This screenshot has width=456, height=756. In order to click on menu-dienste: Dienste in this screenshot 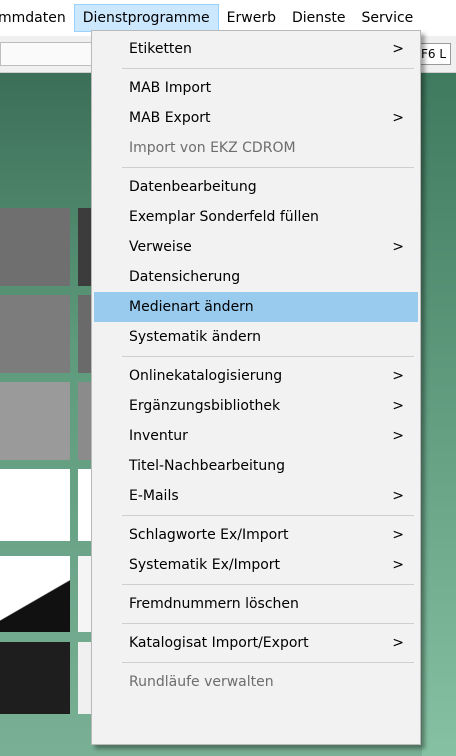, I will do `click(319, 18)`.